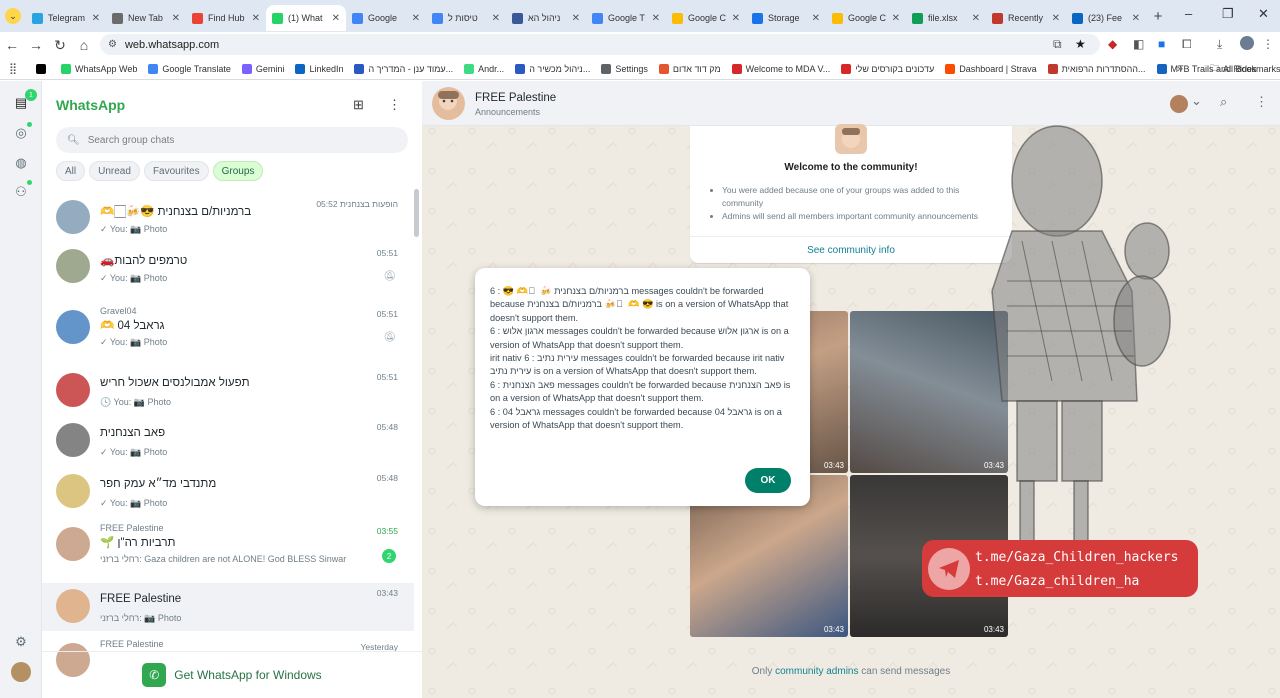 This screenshot has width=1280, height=698. What do you see at coordinates (189, 68) in the screenshot?
I see `bookmark-item: Google Translate` at bounding box center [189, 68].